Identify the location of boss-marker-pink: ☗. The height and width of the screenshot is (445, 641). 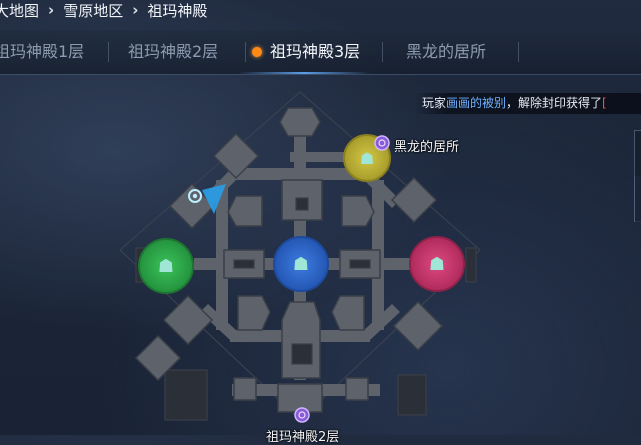
(437, 264).